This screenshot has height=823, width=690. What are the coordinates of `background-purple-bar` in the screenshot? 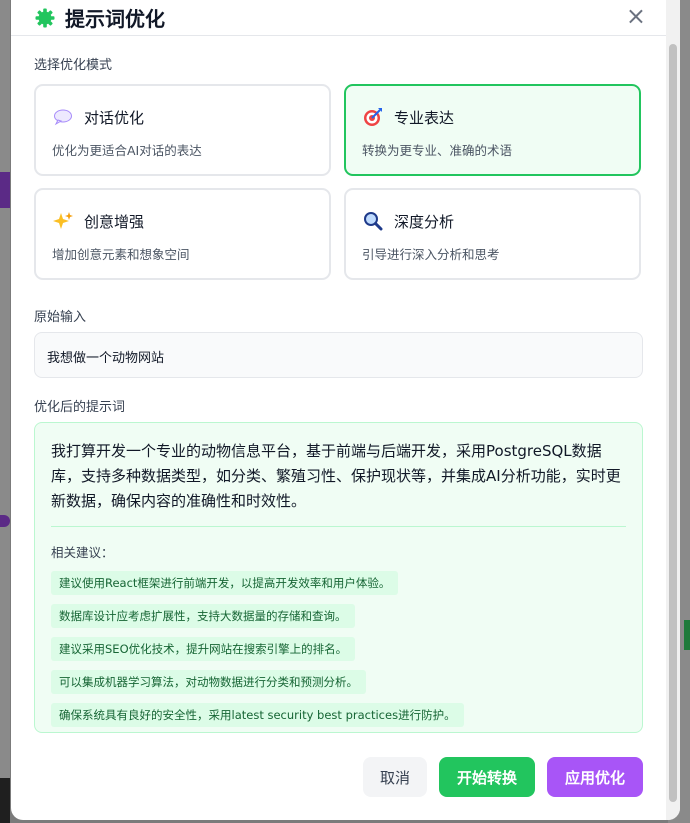 It's located at (5, 190).